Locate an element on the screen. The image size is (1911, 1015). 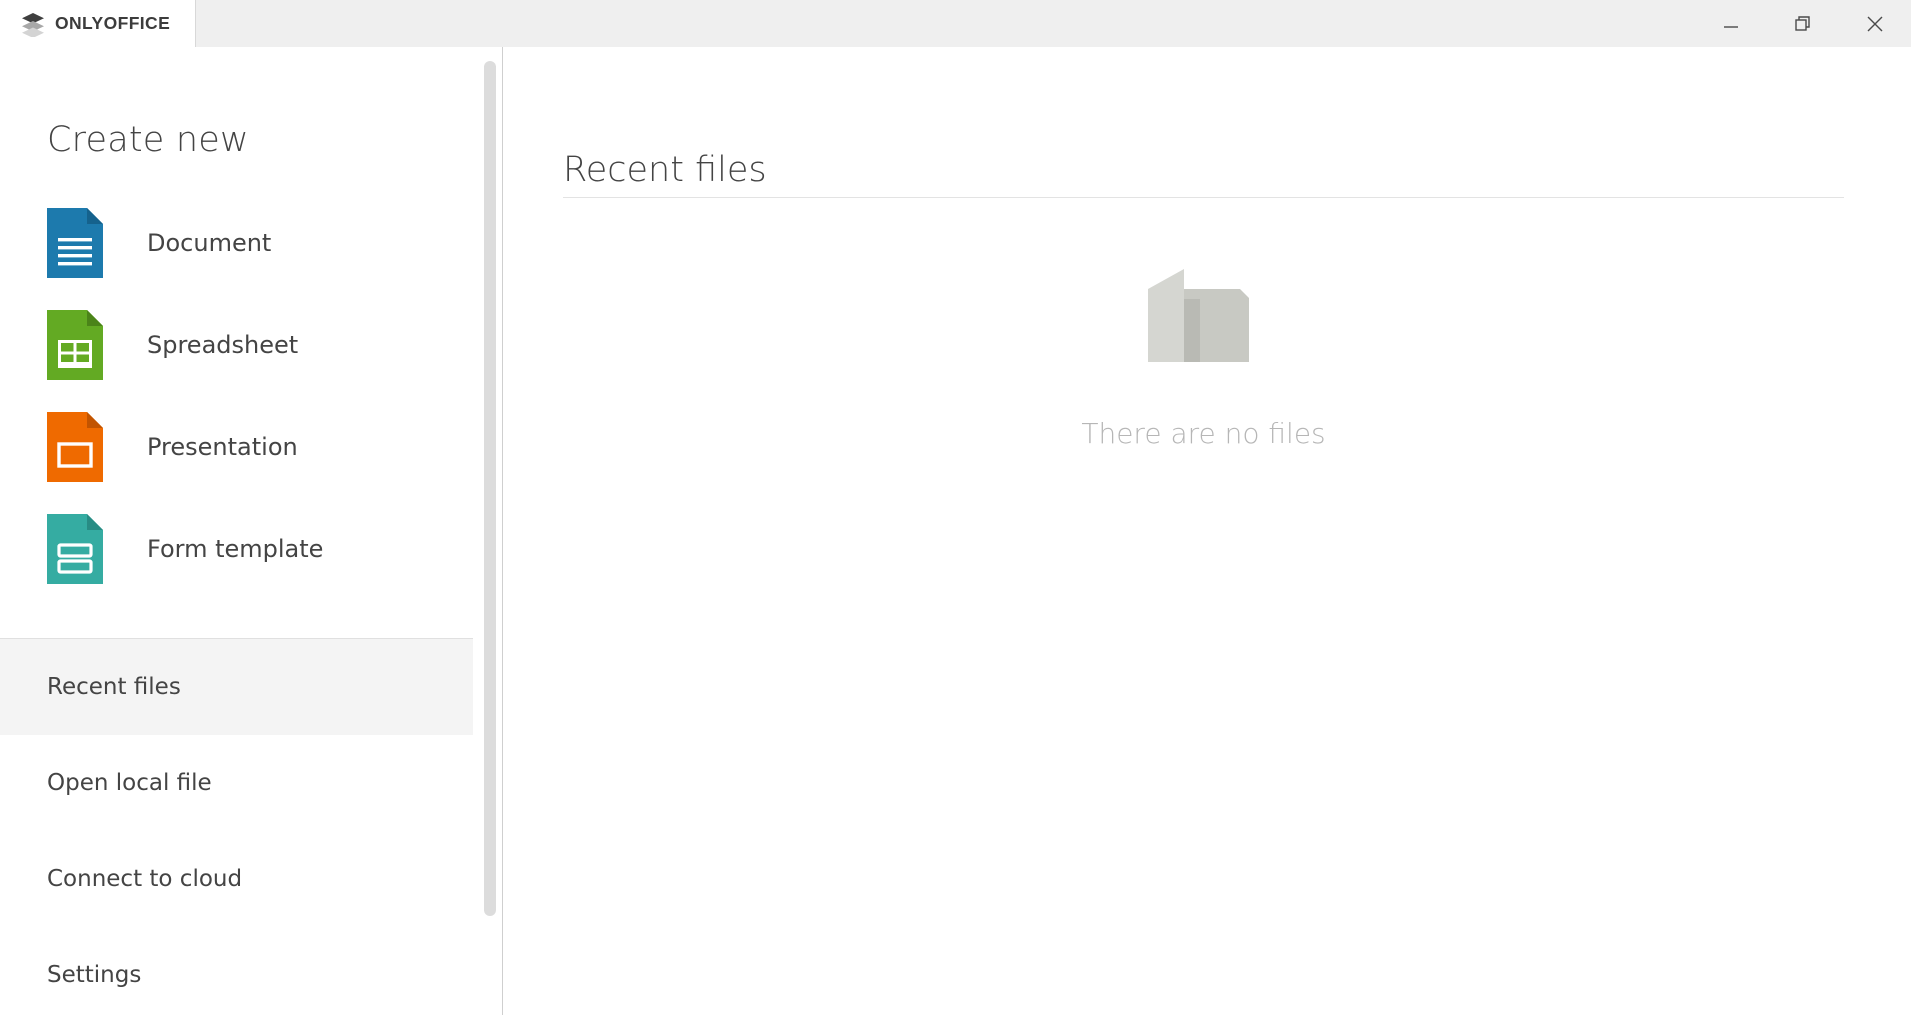
create-item-presentation: Presentation is located at coordinates (236, 447).